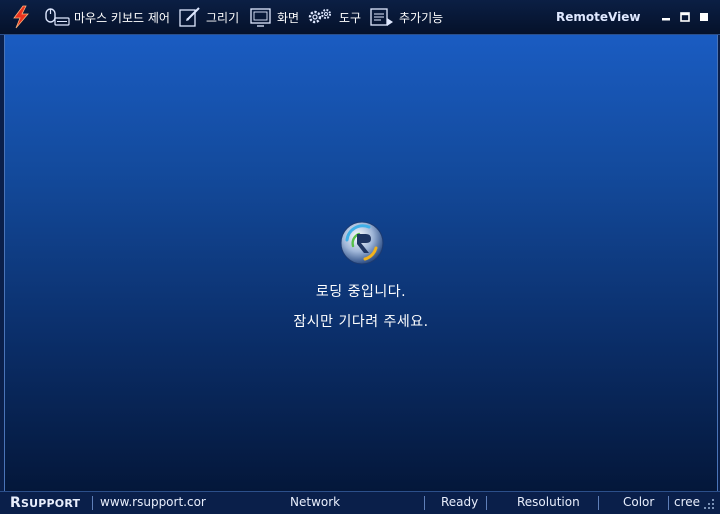 This screenshot has height=514, width=720. What do you see at coordinates (709, 504) in the screenshot?
I see `resize-grip-icon` at bounding box center [709, 504].